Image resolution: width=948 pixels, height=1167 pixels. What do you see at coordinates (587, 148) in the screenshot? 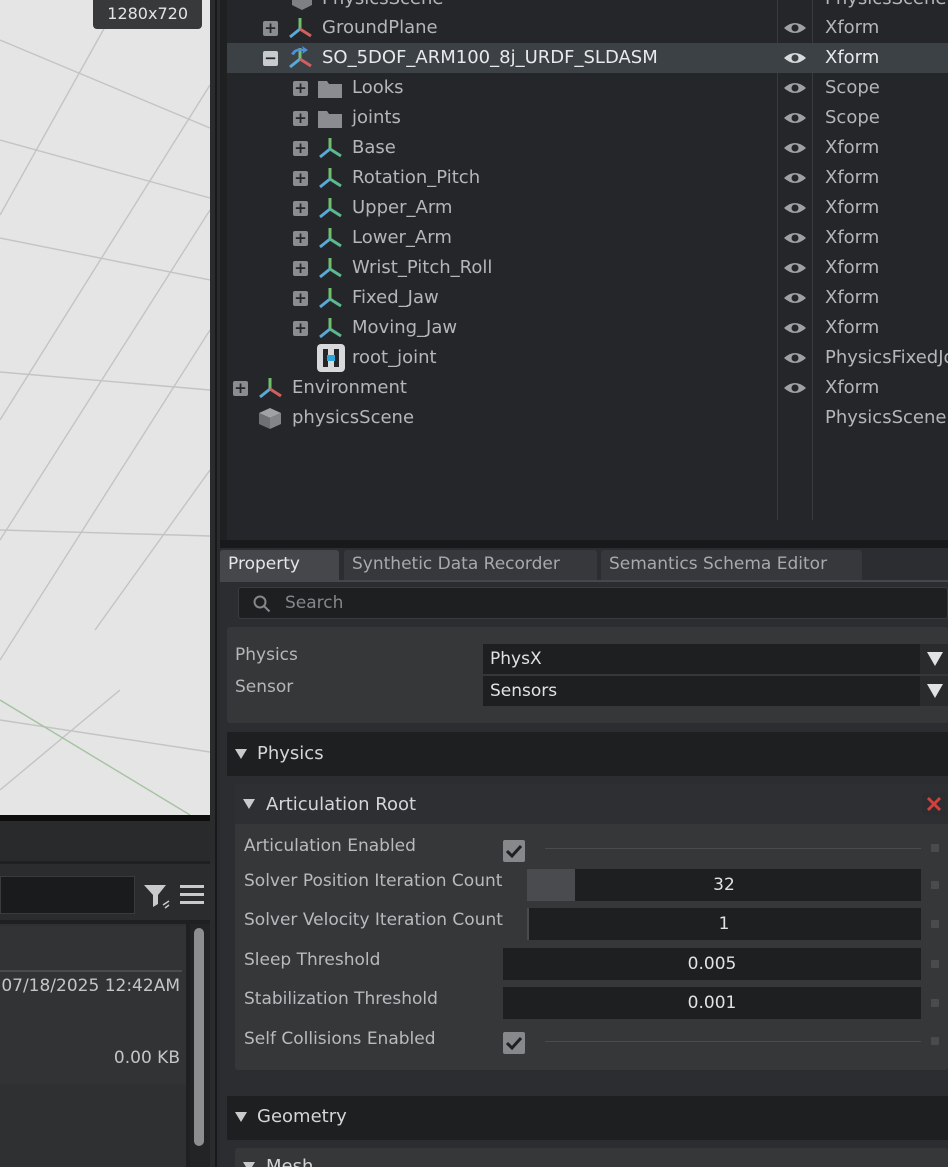
I see `stage-row: + Base Xform` at bounding box center [587, 148].